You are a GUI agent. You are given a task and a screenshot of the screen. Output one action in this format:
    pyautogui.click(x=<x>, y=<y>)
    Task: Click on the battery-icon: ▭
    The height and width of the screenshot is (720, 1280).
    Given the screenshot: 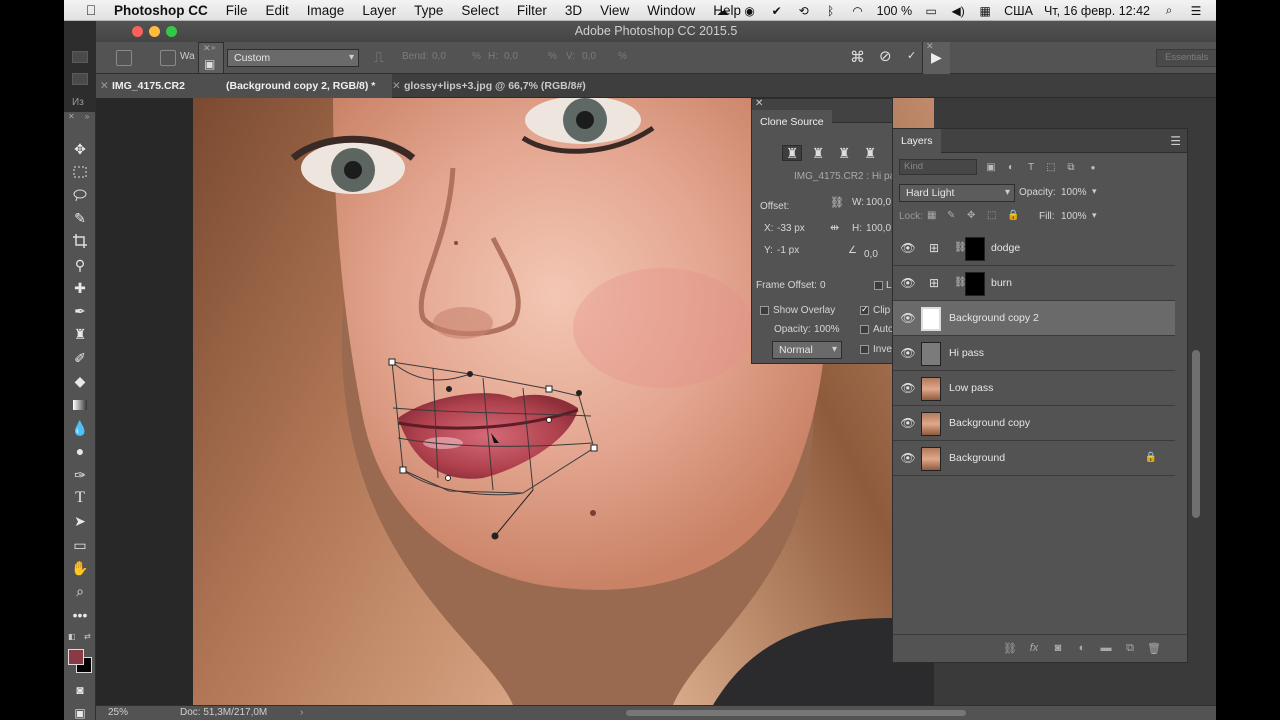 What is the action you would take?
    pyautogui.click(x=931, y=11)
    